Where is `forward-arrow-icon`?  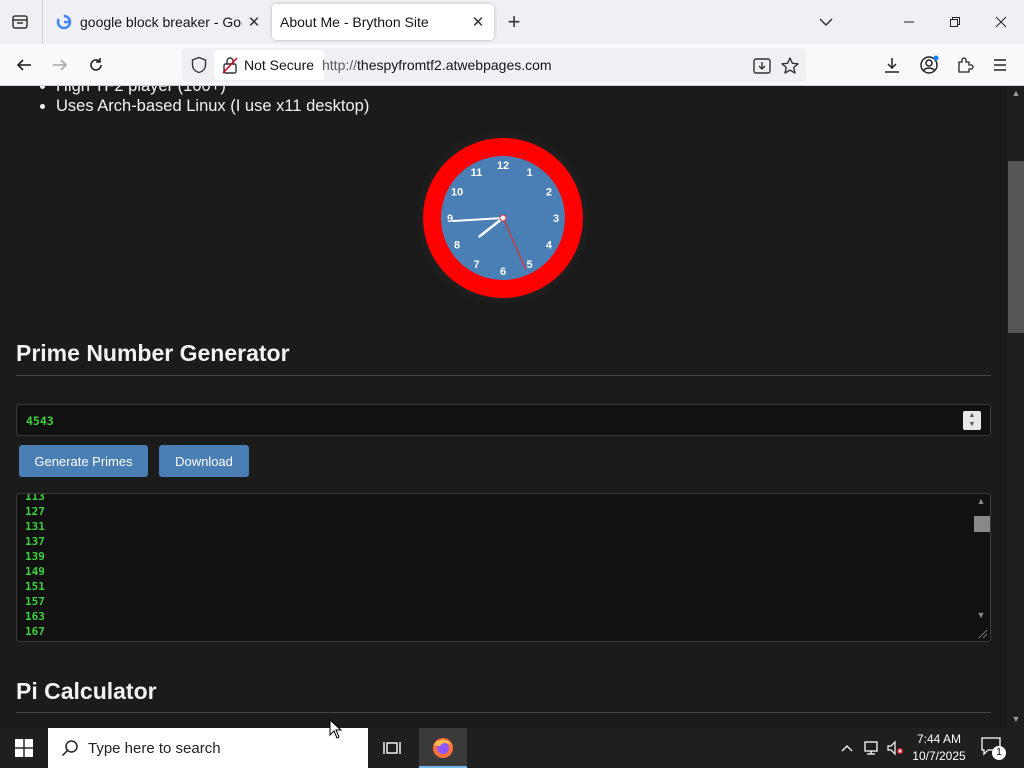
forward-arrow-icon is located at coordinates (60, 65).